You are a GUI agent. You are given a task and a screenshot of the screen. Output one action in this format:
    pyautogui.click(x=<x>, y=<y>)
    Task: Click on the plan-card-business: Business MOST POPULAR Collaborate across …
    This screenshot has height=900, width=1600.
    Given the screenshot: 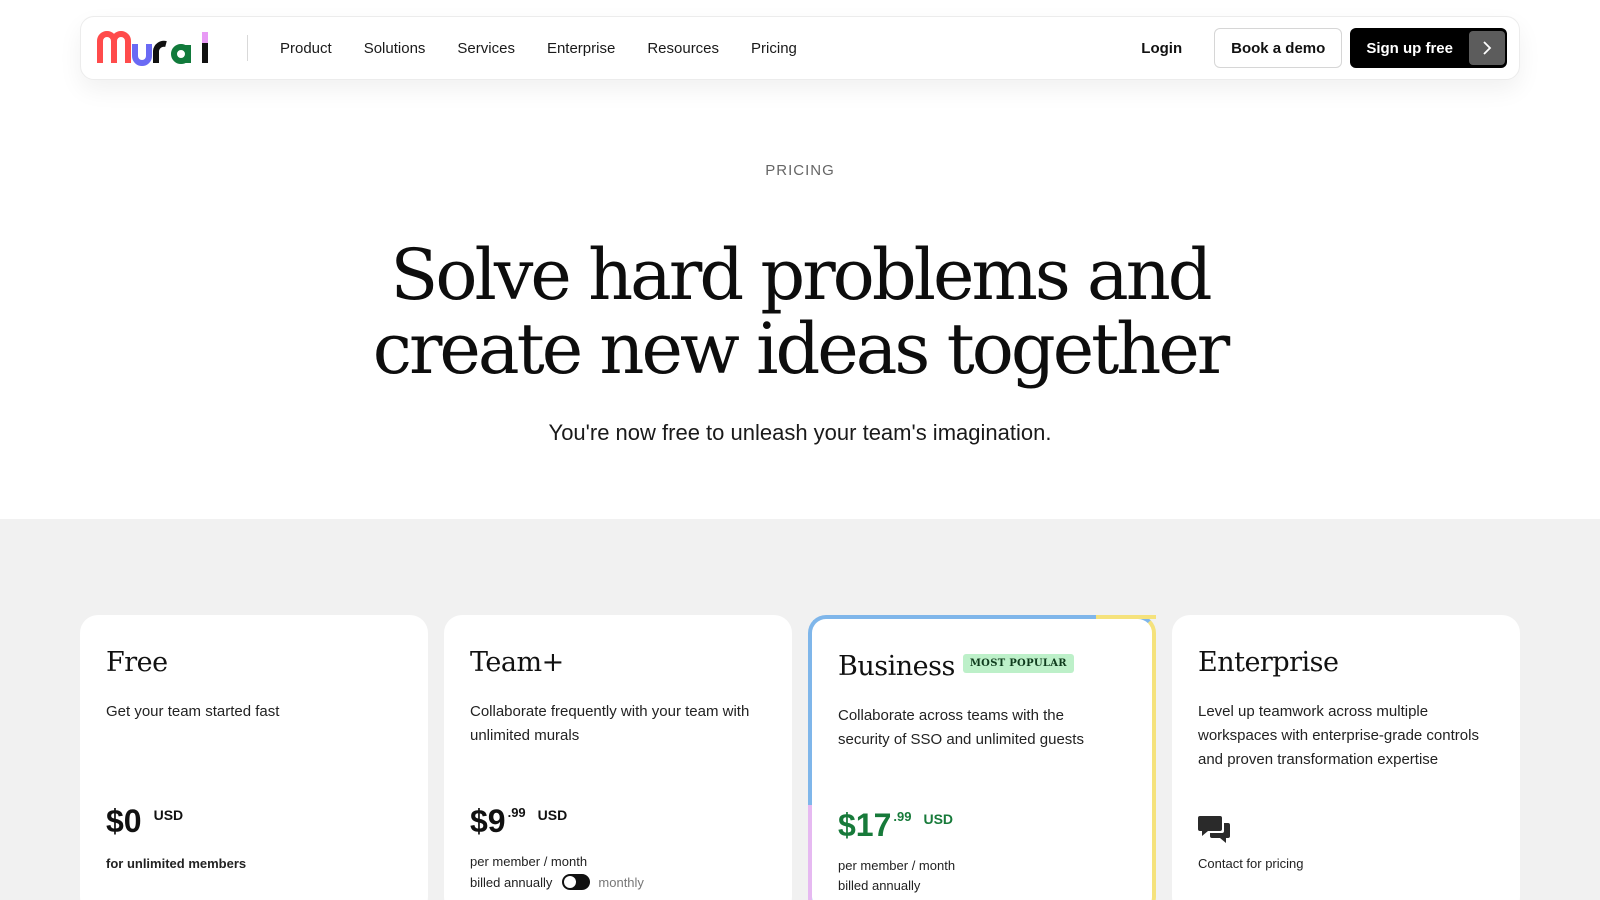 What is the action you would take?
    pyautogui.click(x=982, y=757)
    